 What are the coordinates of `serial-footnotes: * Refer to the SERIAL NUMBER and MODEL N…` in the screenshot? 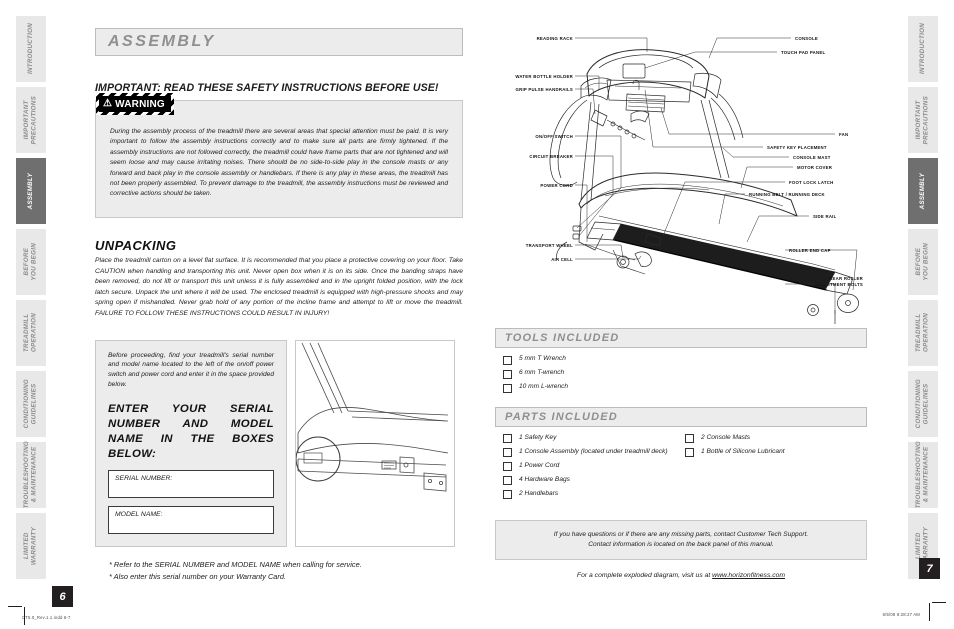 It's located at (286, 571).